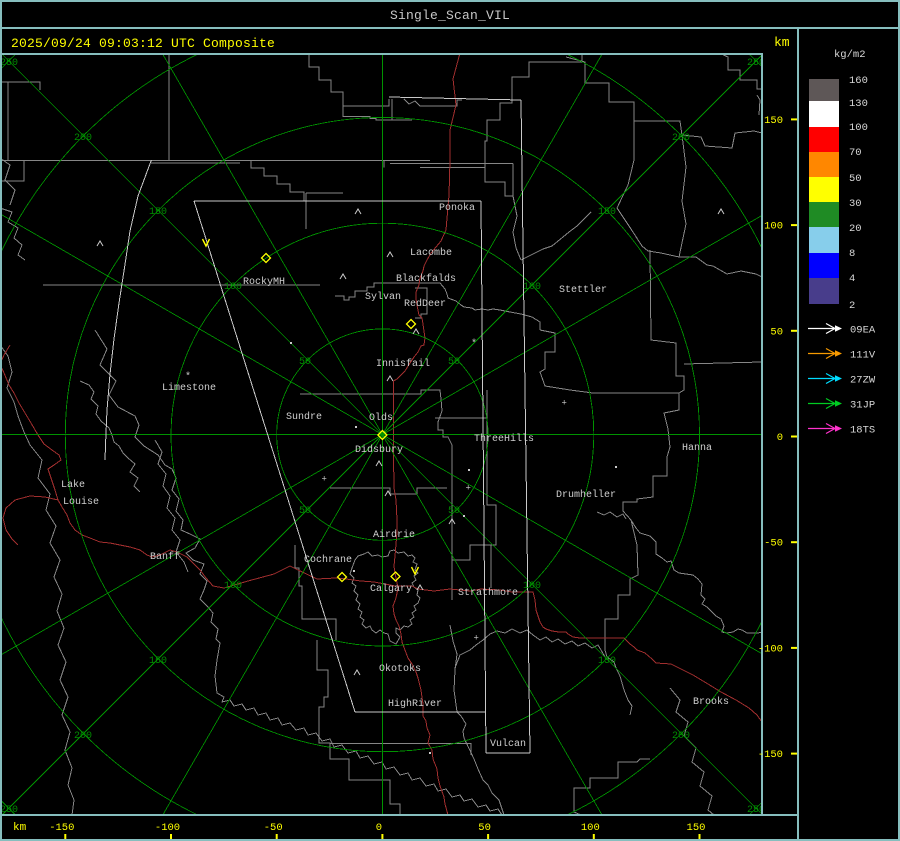 The width and height of the screenshot is (900, 841). What do you see at coordinates (863, 381) in the screenshot?
I see `svg-text: 27ZW` at bounding box center [863, 381].